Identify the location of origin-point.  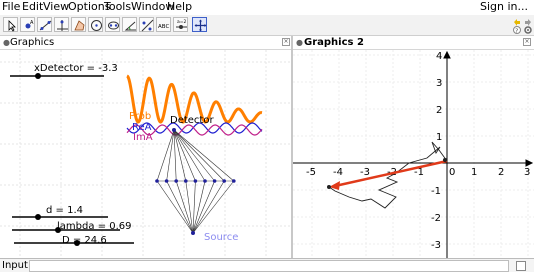
(445, 160).